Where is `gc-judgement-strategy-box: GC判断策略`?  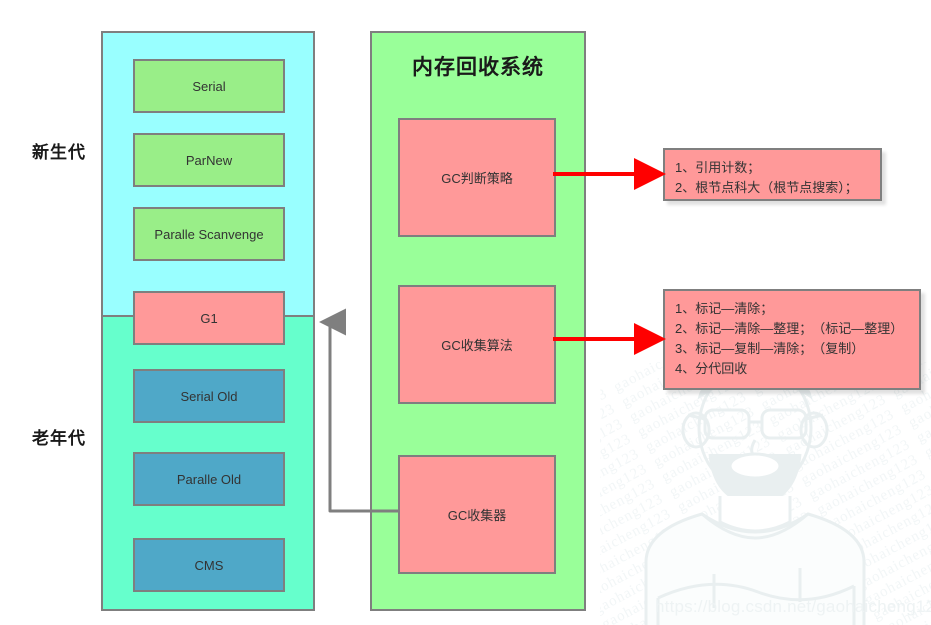
gc-judgement-strategy-box: GC判断策略 is located at coordinates (477, 177).